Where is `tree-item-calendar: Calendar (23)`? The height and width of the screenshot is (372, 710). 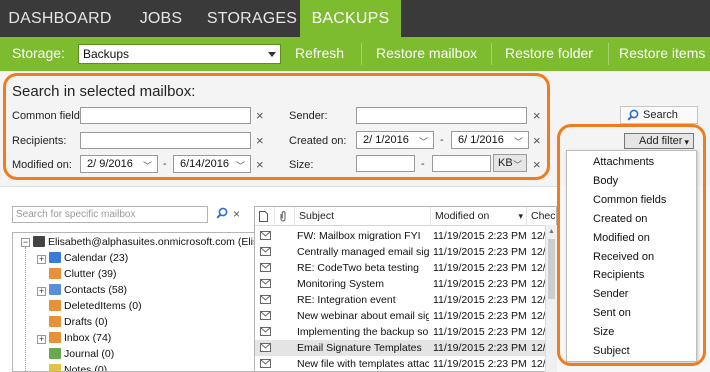 tree-item-calendar: Calendar (23) is located at coordinates (88, 258).